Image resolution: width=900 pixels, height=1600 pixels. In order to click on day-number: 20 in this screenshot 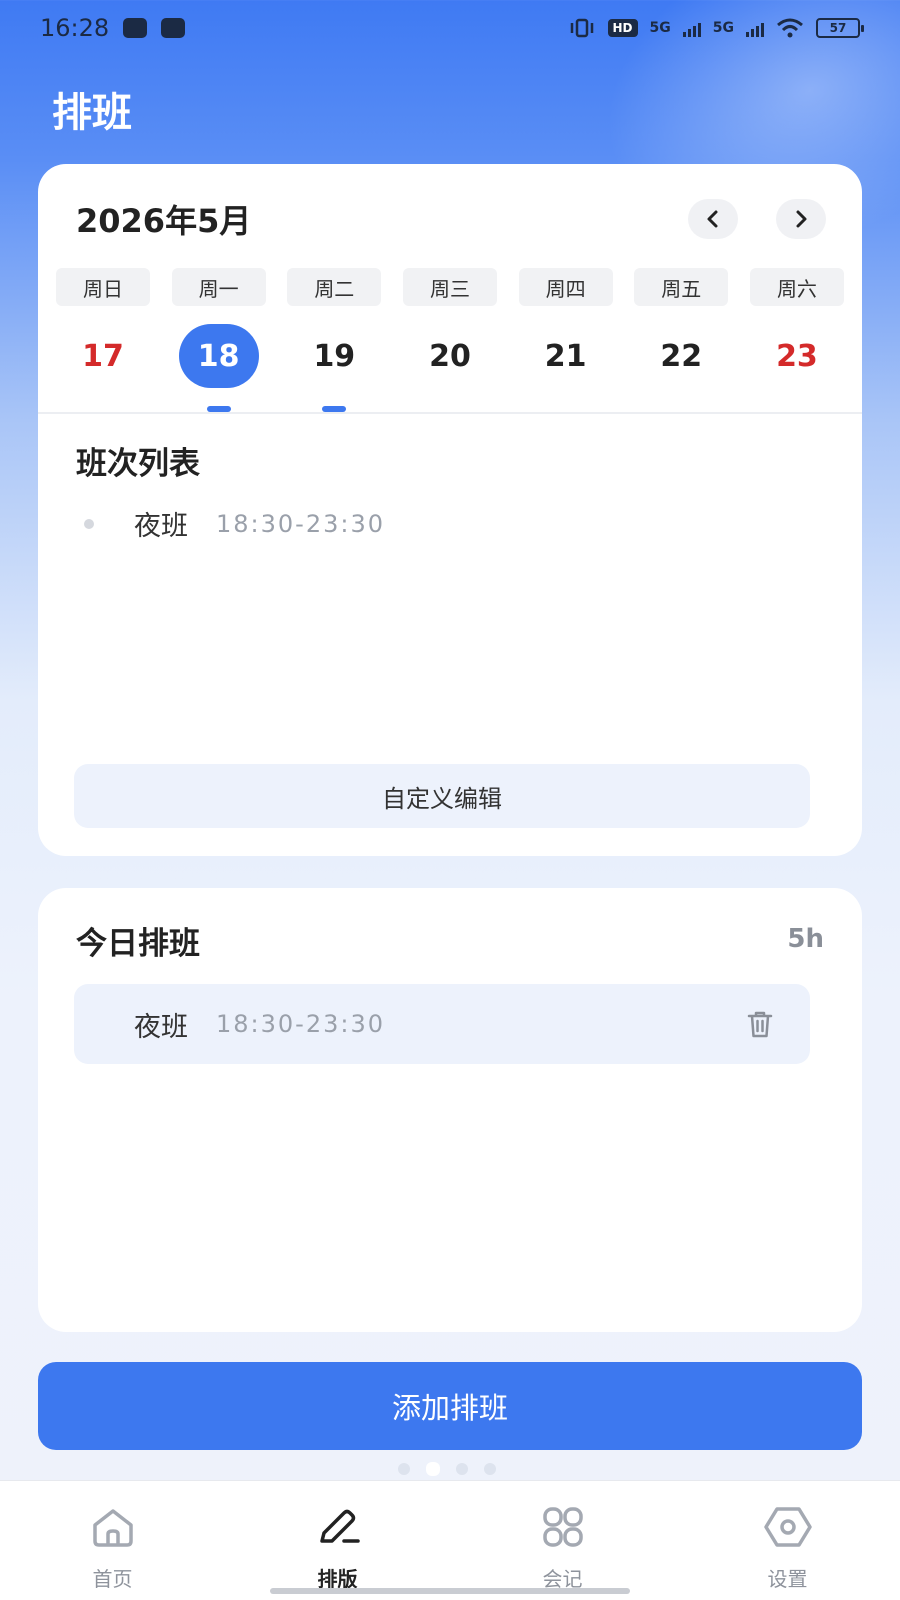, I will do `click(450, 356)`.